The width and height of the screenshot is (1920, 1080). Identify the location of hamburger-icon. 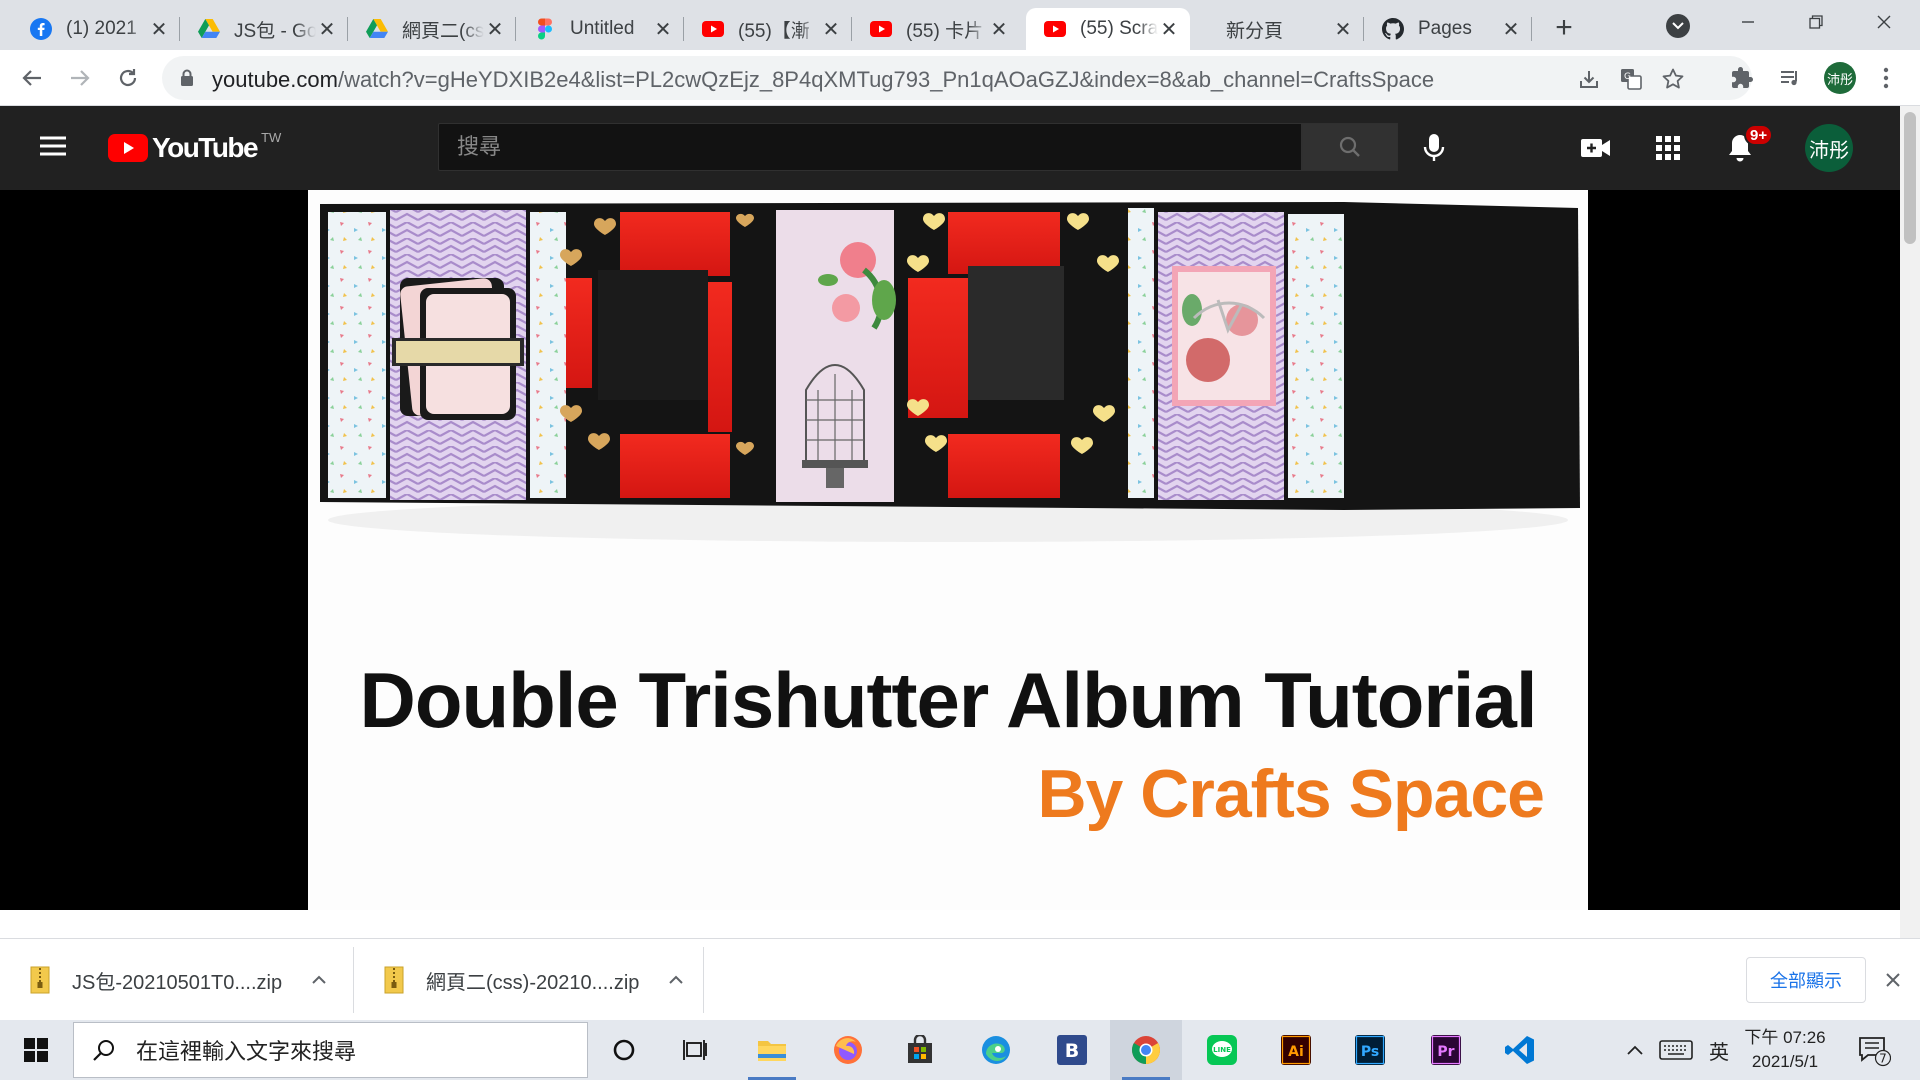
(53, 146).